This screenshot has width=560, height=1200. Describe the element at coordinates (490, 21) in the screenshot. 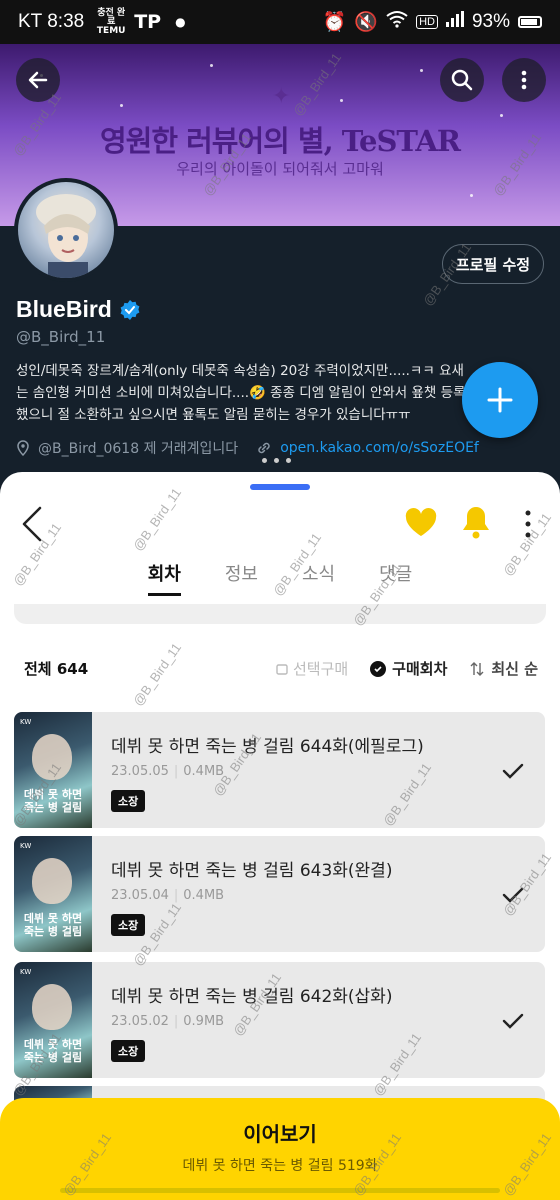

I see `battery-percent: 93%` at that location.